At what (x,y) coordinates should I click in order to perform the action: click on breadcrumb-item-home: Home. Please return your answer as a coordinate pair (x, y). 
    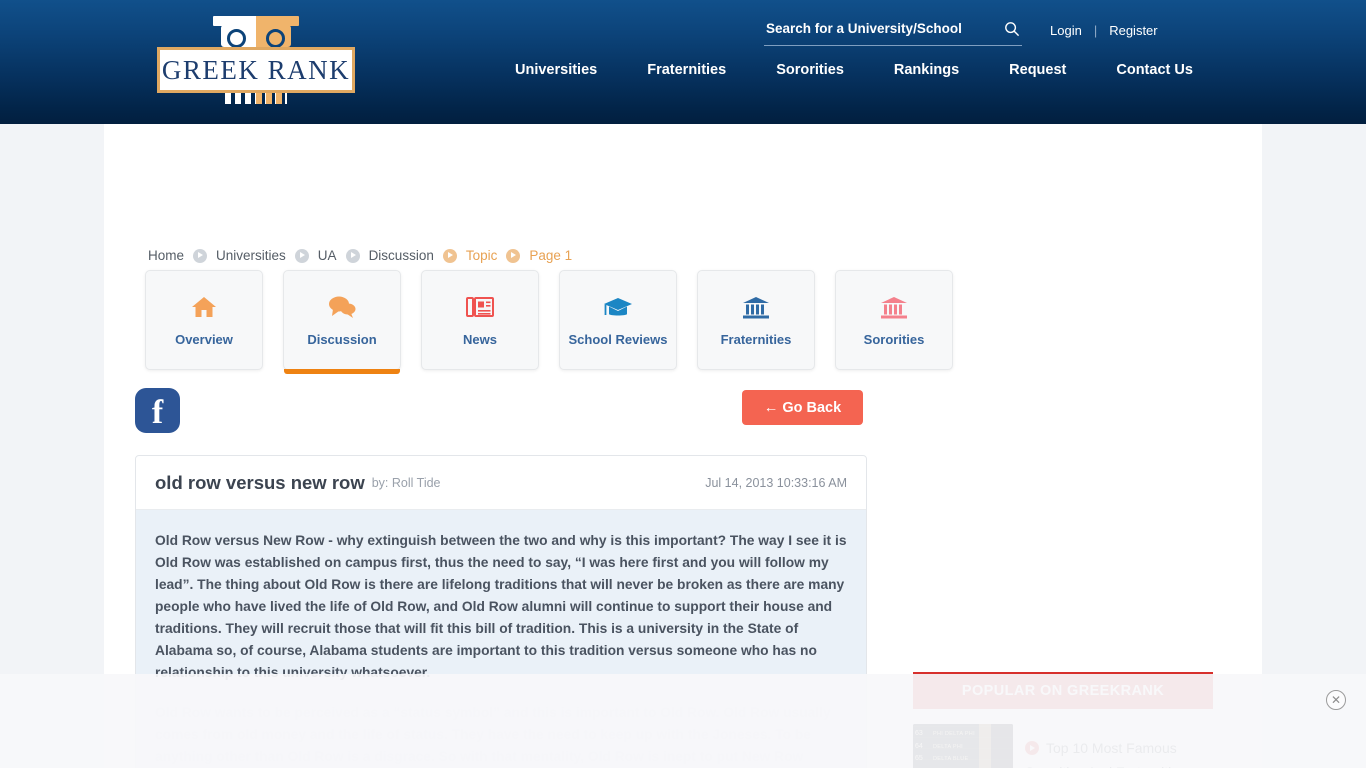
    Looking at the image, I should click on (166, 255).